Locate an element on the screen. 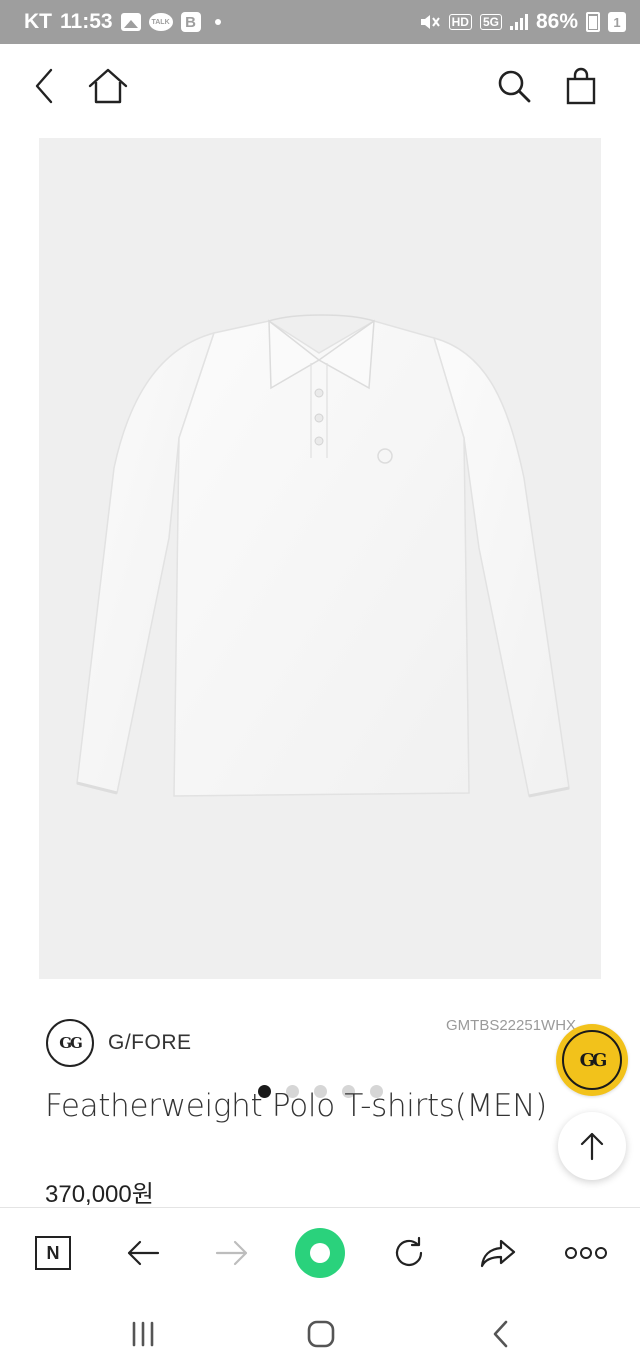 This screenshot has width=640, height=1371. naver-n-icon: N is located at coordinates (53, 1253).